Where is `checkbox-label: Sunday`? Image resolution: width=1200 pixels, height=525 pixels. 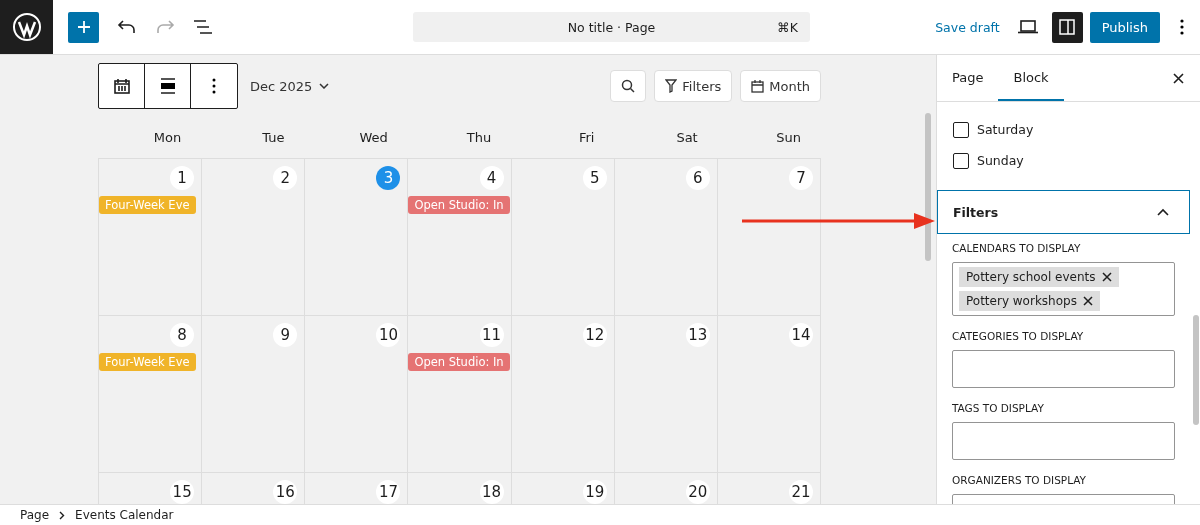 checkbox-label: Sunday is located at coordinates (1000, 160).